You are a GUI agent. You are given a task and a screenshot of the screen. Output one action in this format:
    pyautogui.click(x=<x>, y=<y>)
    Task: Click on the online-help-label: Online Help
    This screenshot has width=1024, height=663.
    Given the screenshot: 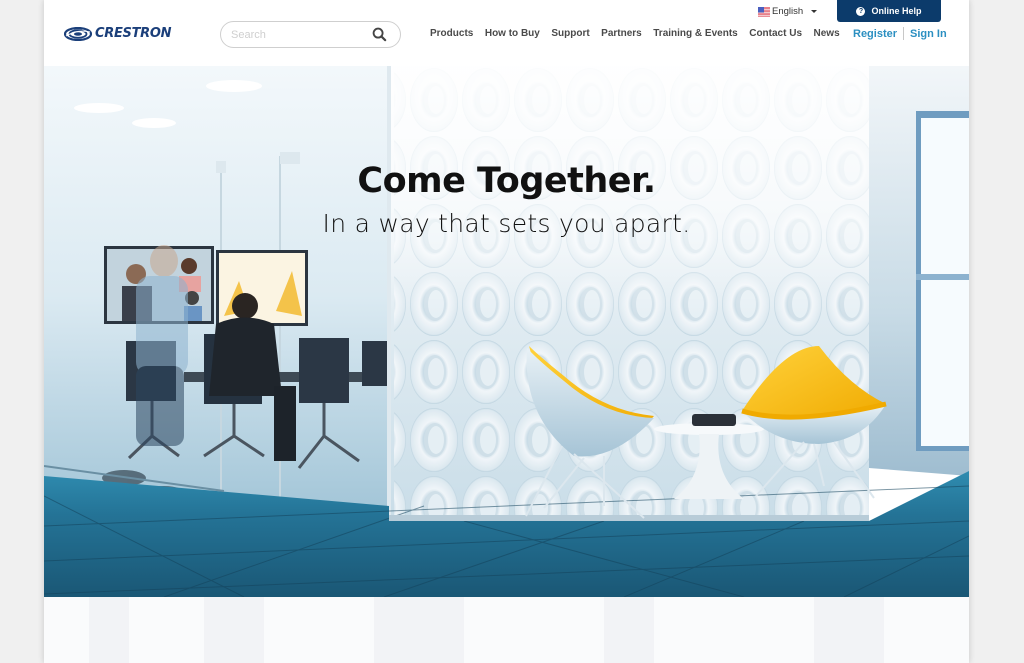 What is the action you would take?
    pyautogui.click(x=896, y=11)
    